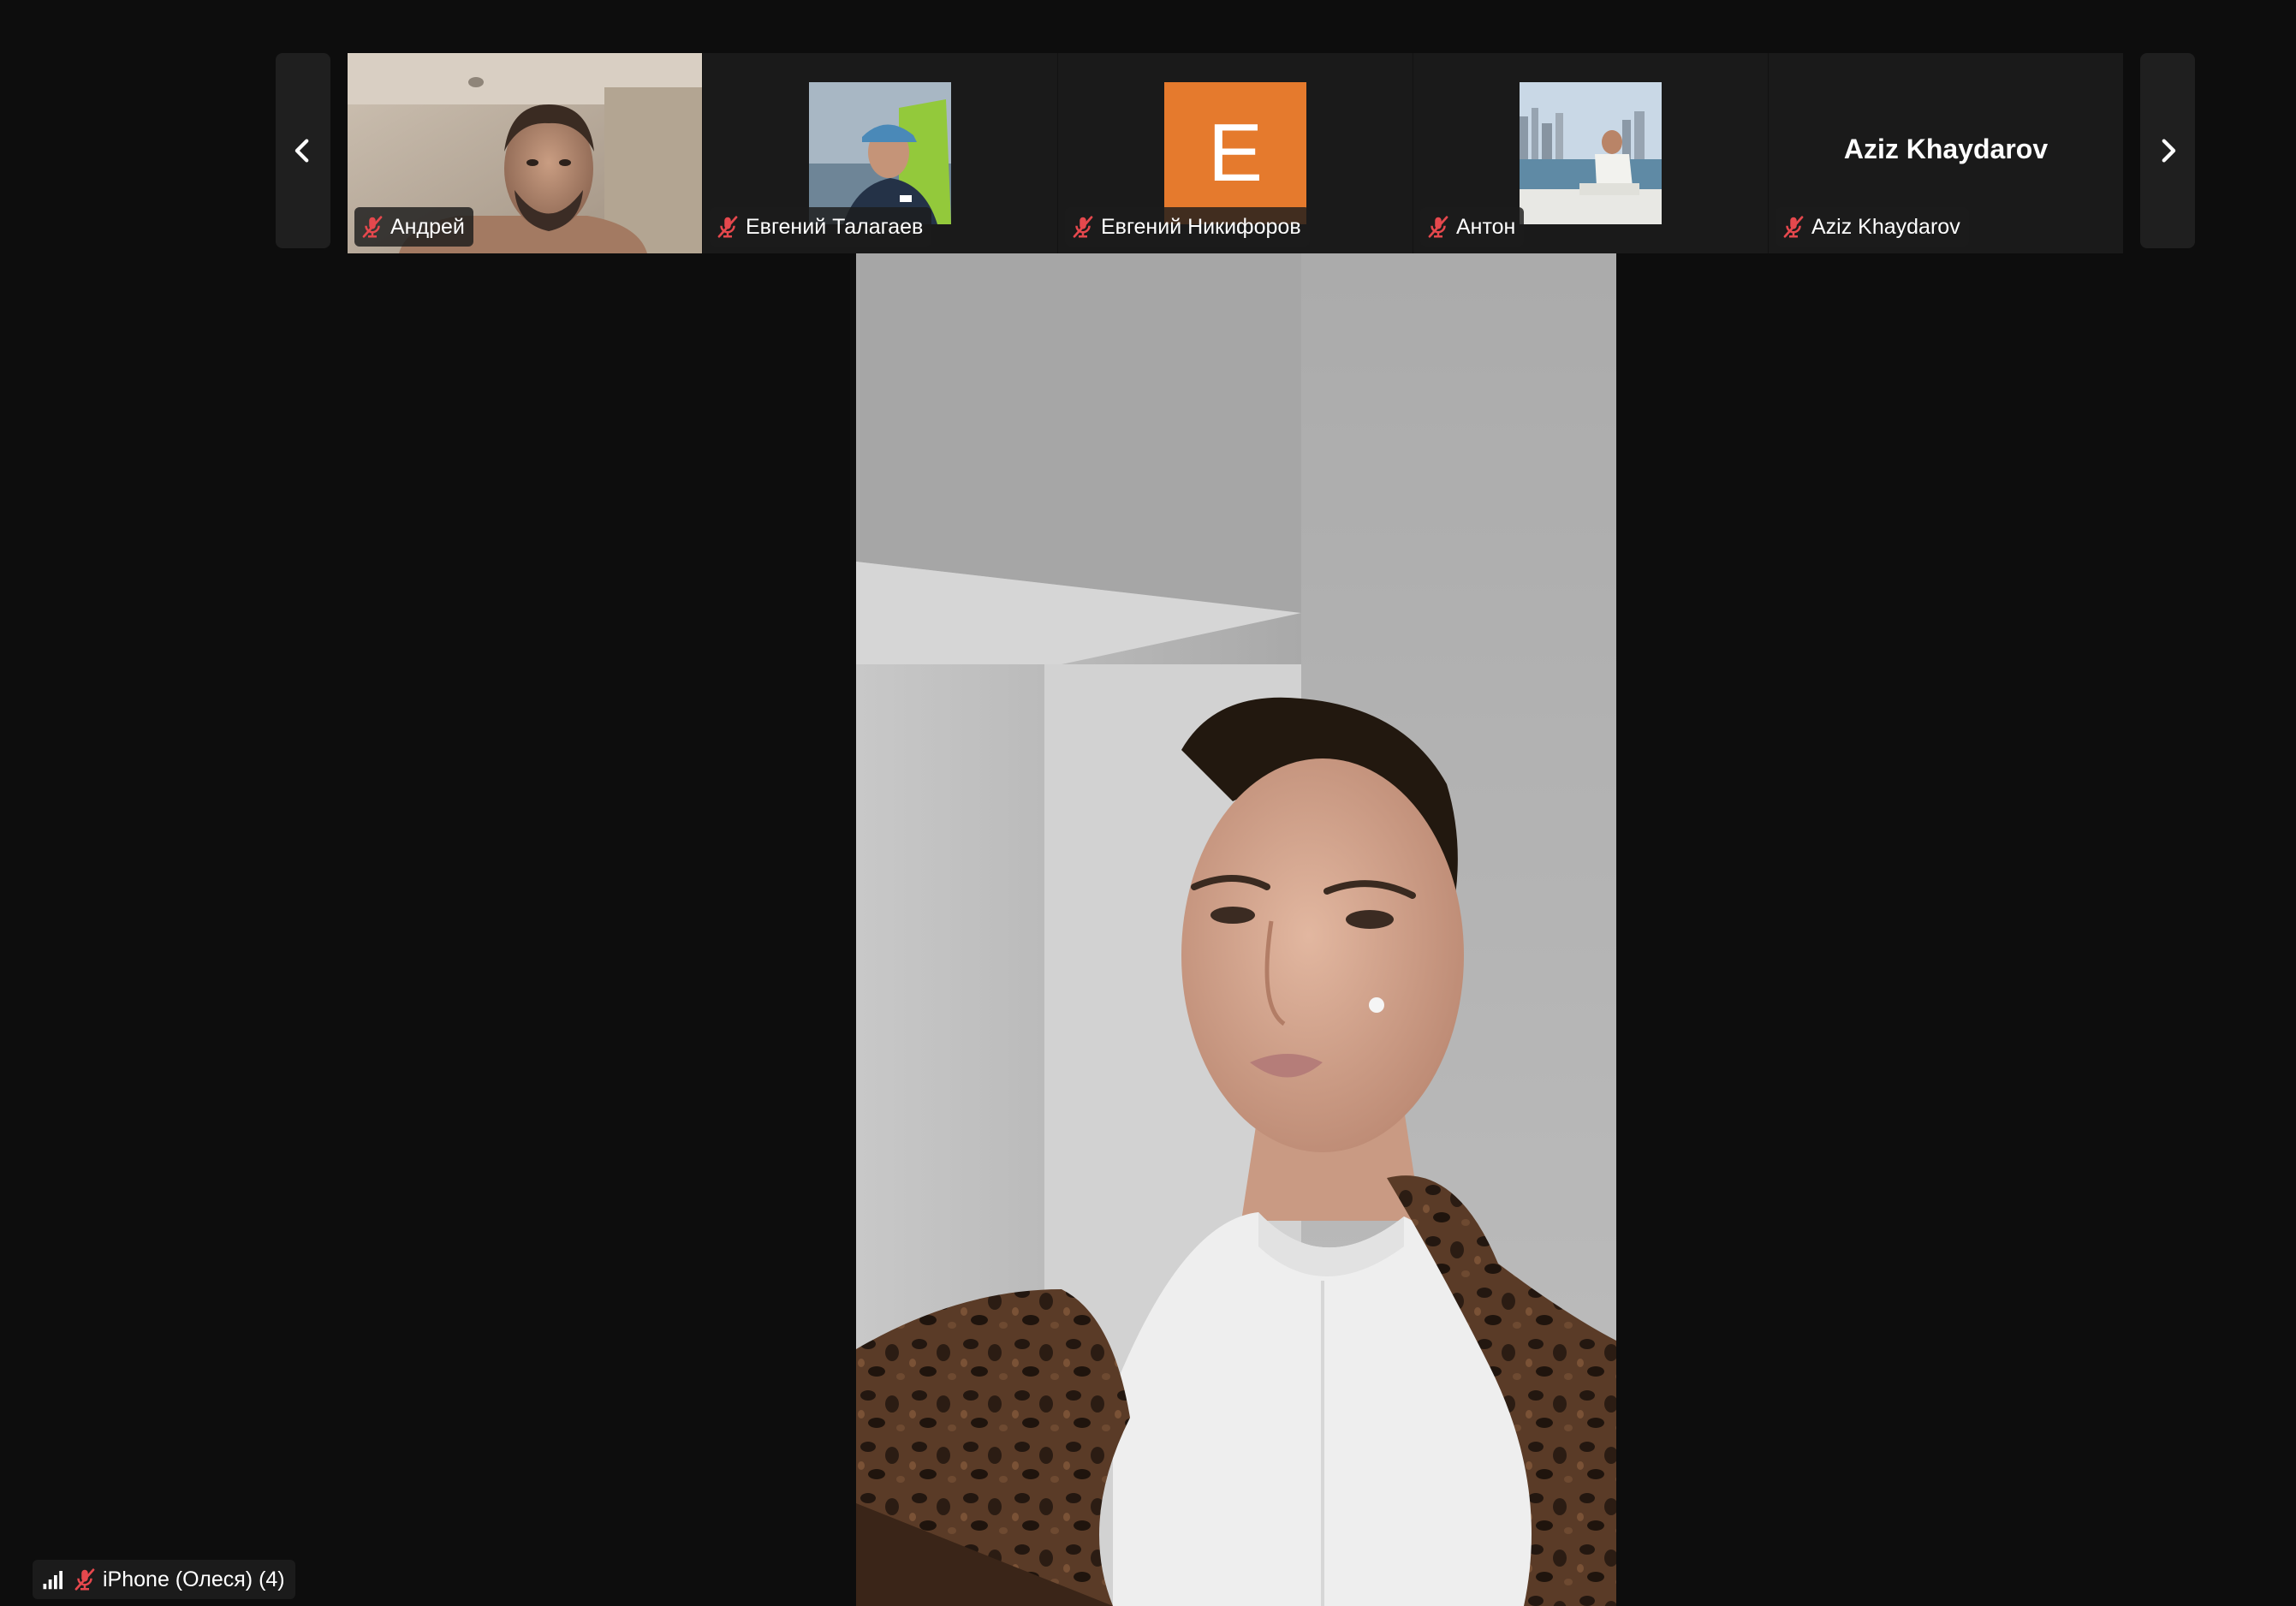 This screenshot has width=2296, height=1606. I want to click on participant-tile-anton: Антон, so click(1590, 153).